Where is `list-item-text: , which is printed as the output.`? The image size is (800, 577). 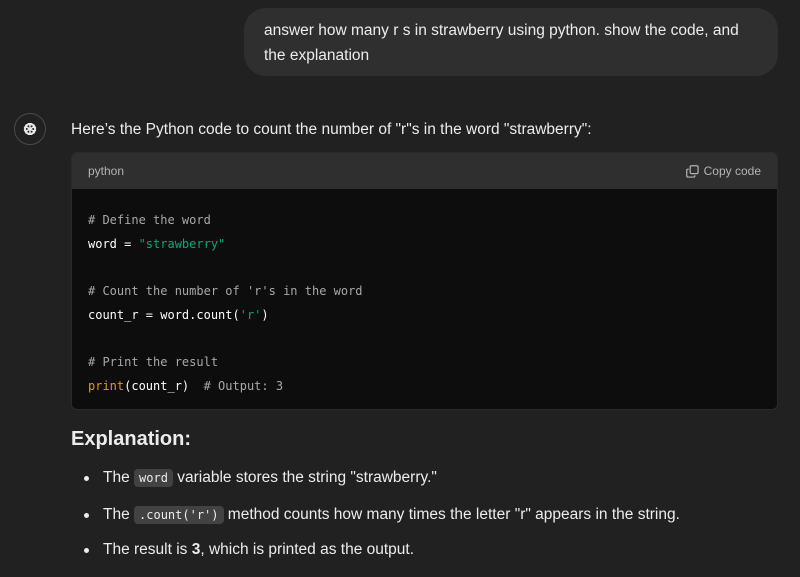 list-item-text: , which is printed as the output. is located at coordinates (307, 549).